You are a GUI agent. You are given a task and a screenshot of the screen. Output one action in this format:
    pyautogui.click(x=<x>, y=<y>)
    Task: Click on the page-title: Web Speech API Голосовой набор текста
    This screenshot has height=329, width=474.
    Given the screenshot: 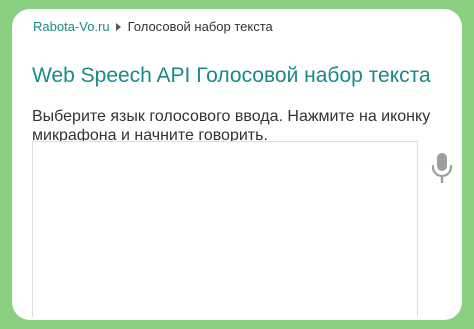 What is the action you would take?
    pyautogui.click(x=231, y=75)
    